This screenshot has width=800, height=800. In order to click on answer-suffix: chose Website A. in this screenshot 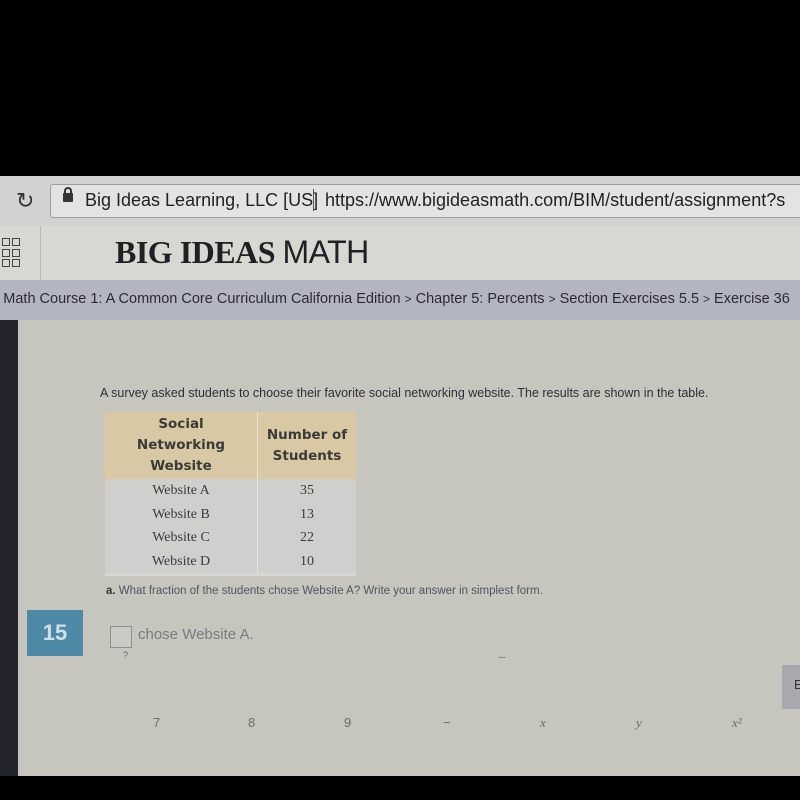, I will do `click(196, 634)`.